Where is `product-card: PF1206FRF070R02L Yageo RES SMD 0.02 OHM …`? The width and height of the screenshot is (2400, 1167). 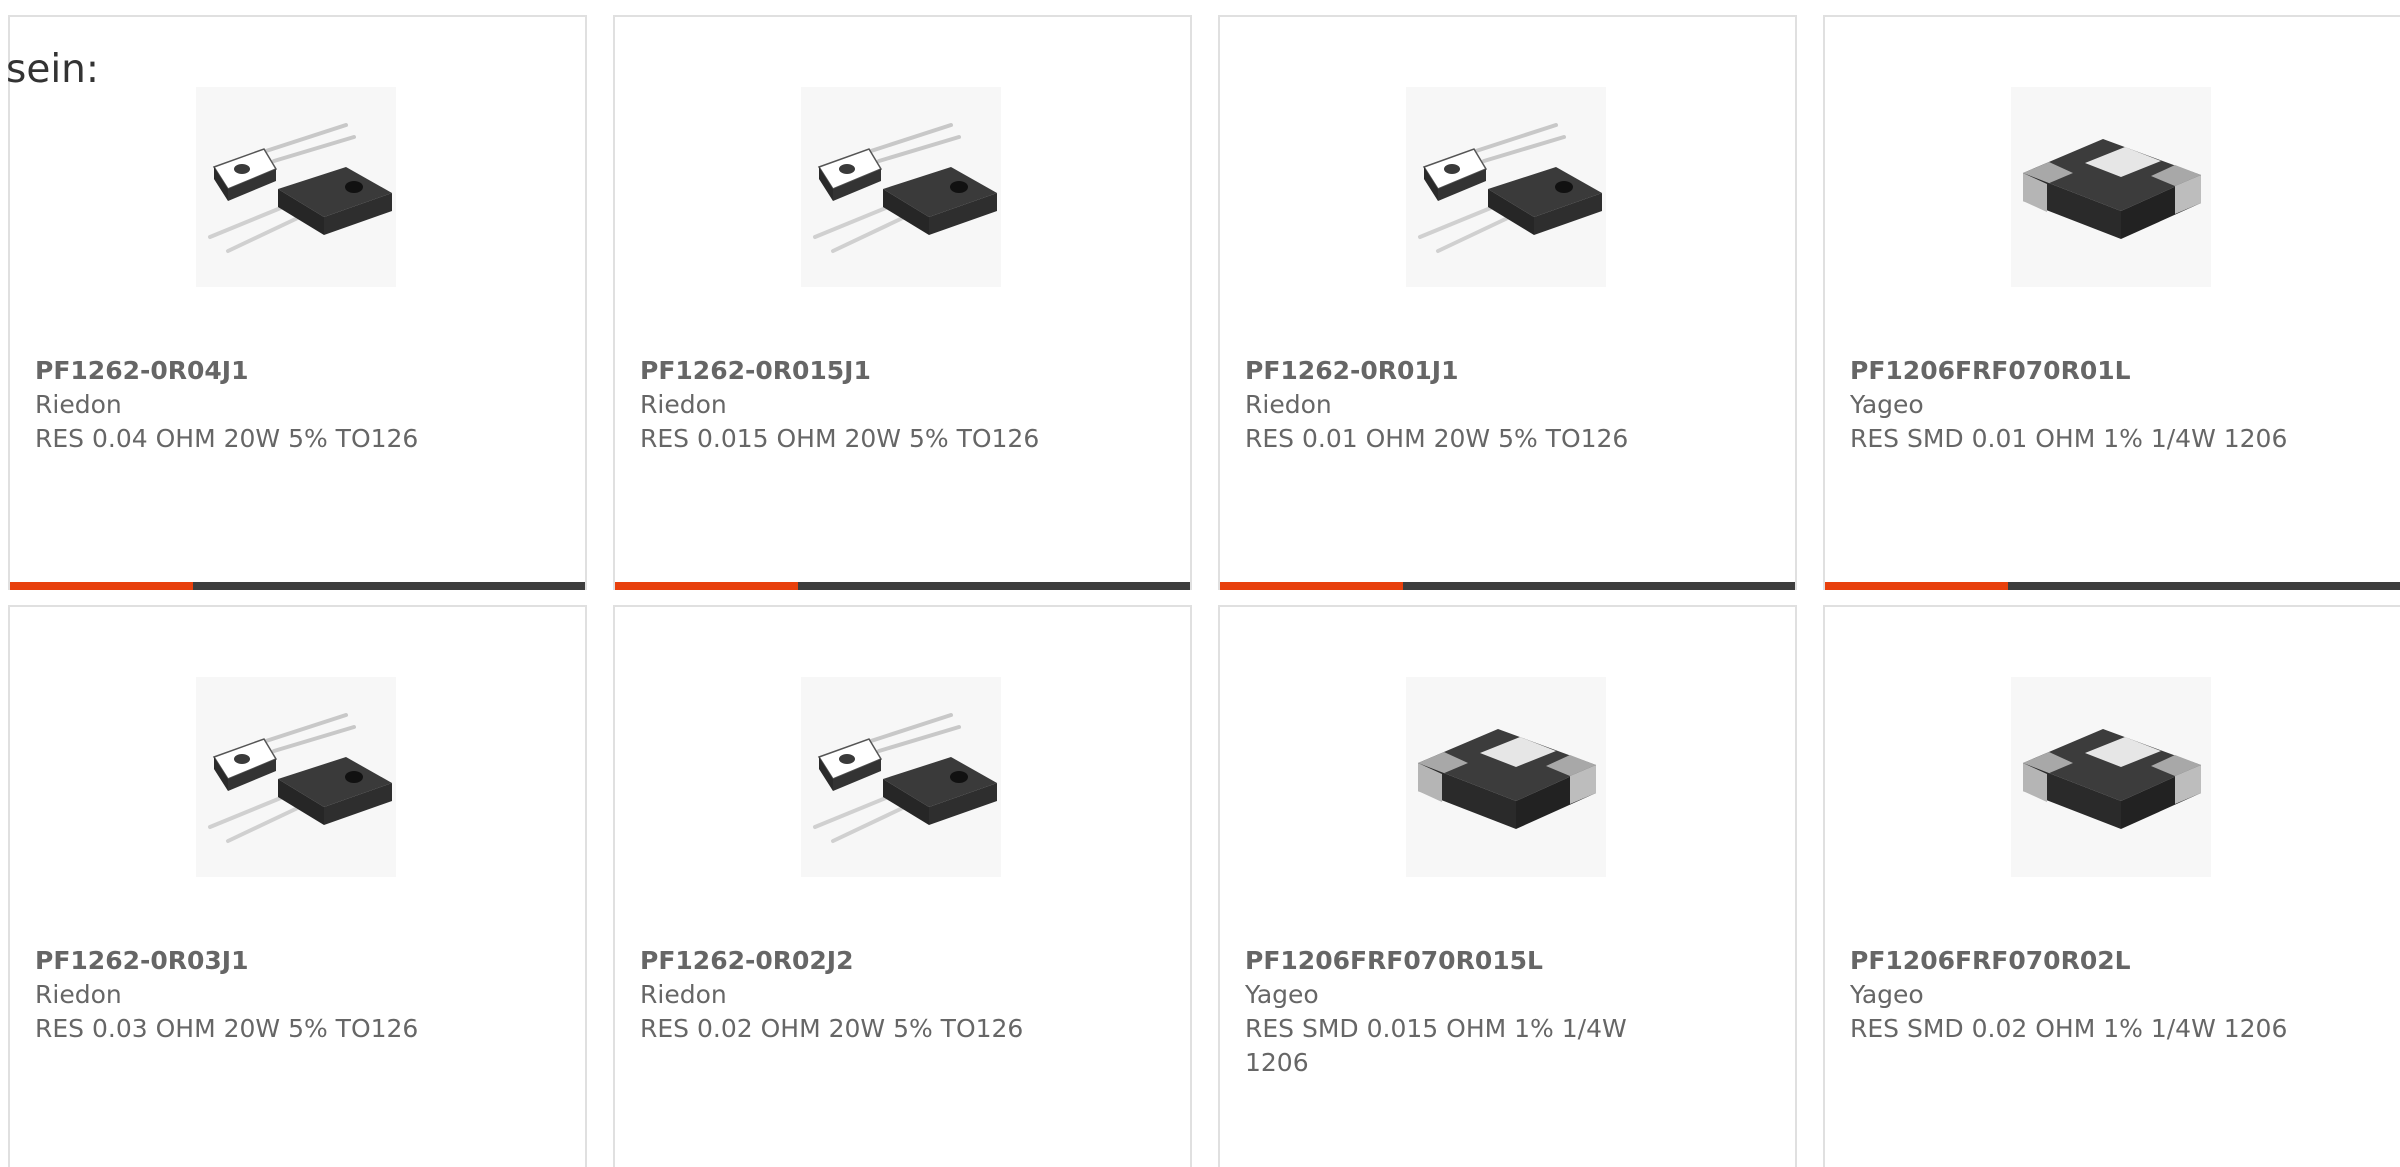
product-card: PF1206FRF070R02L Yageo RES SMD 0.02 OHM … is located at coordinates (2111, 886).